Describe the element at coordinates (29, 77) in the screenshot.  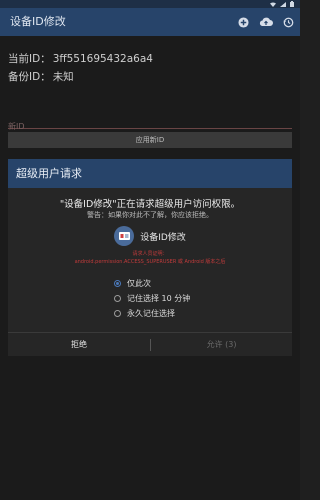
I see `backup-id-label: 备份ID：` at that location.